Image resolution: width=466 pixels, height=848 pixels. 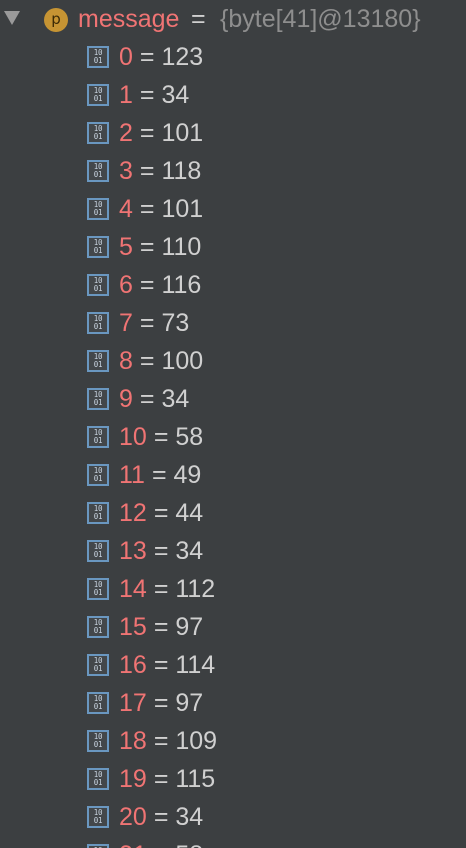 What do you see at coordinates (126, 95) in the screenshot?
I see `element-index: 1` at bounding box center [126, 95].